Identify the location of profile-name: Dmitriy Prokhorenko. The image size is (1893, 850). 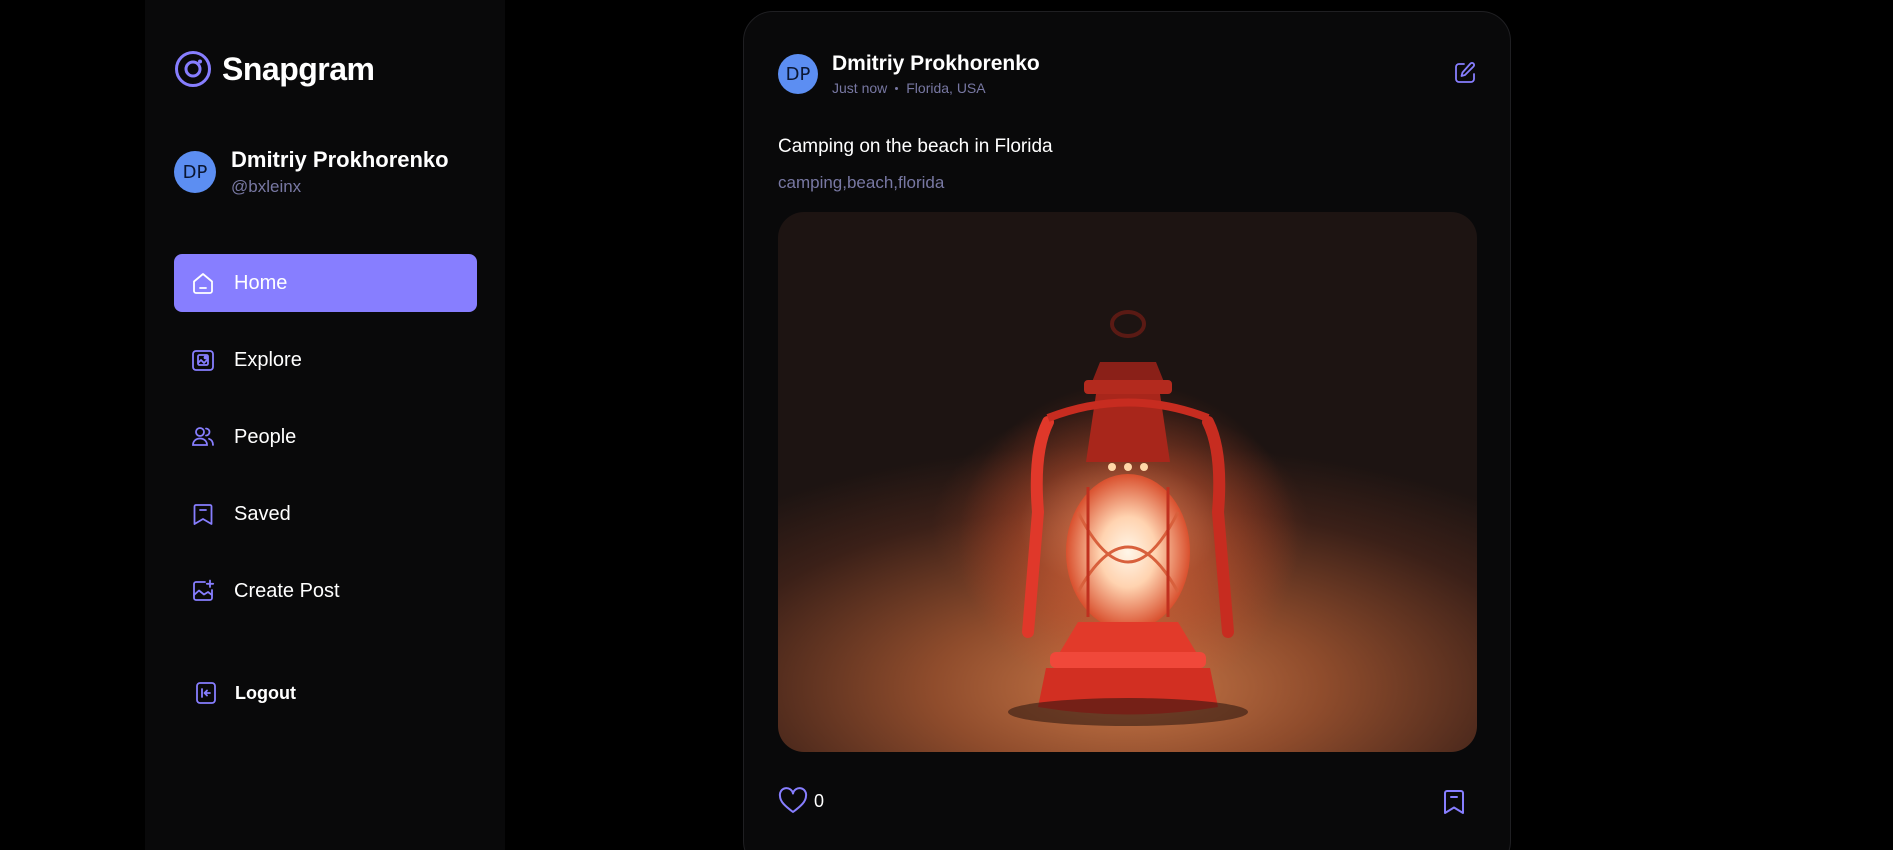
(340, 159).